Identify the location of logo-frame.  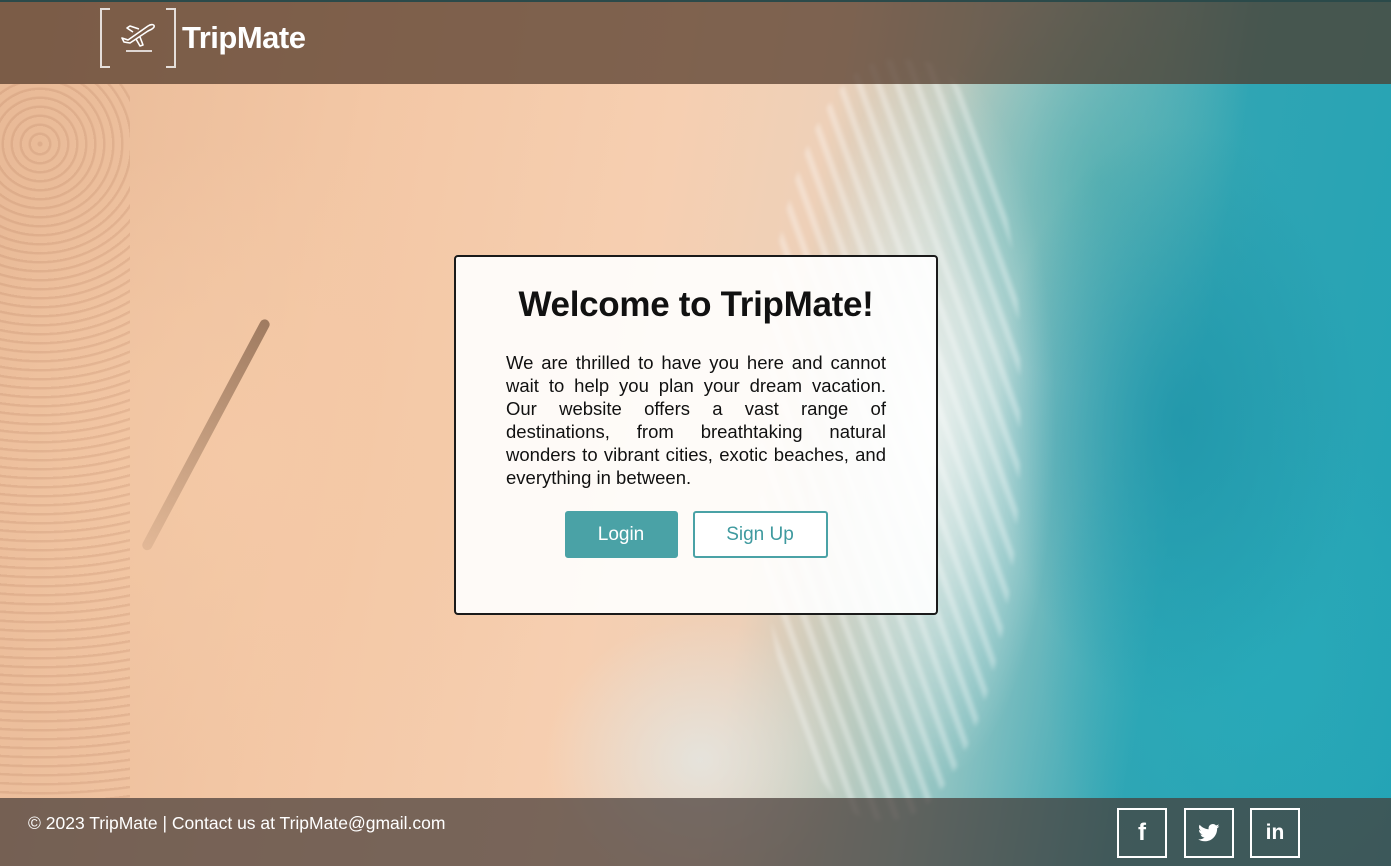
(138, 38).